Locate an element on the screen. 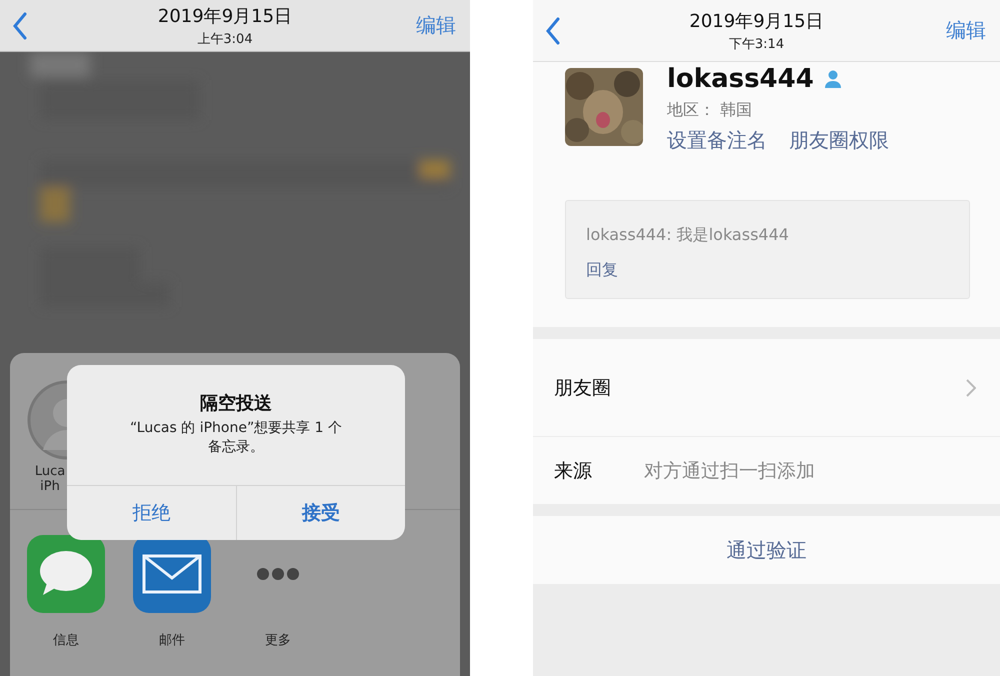  app-label: 邮件 is located at coordinates (172, 640).